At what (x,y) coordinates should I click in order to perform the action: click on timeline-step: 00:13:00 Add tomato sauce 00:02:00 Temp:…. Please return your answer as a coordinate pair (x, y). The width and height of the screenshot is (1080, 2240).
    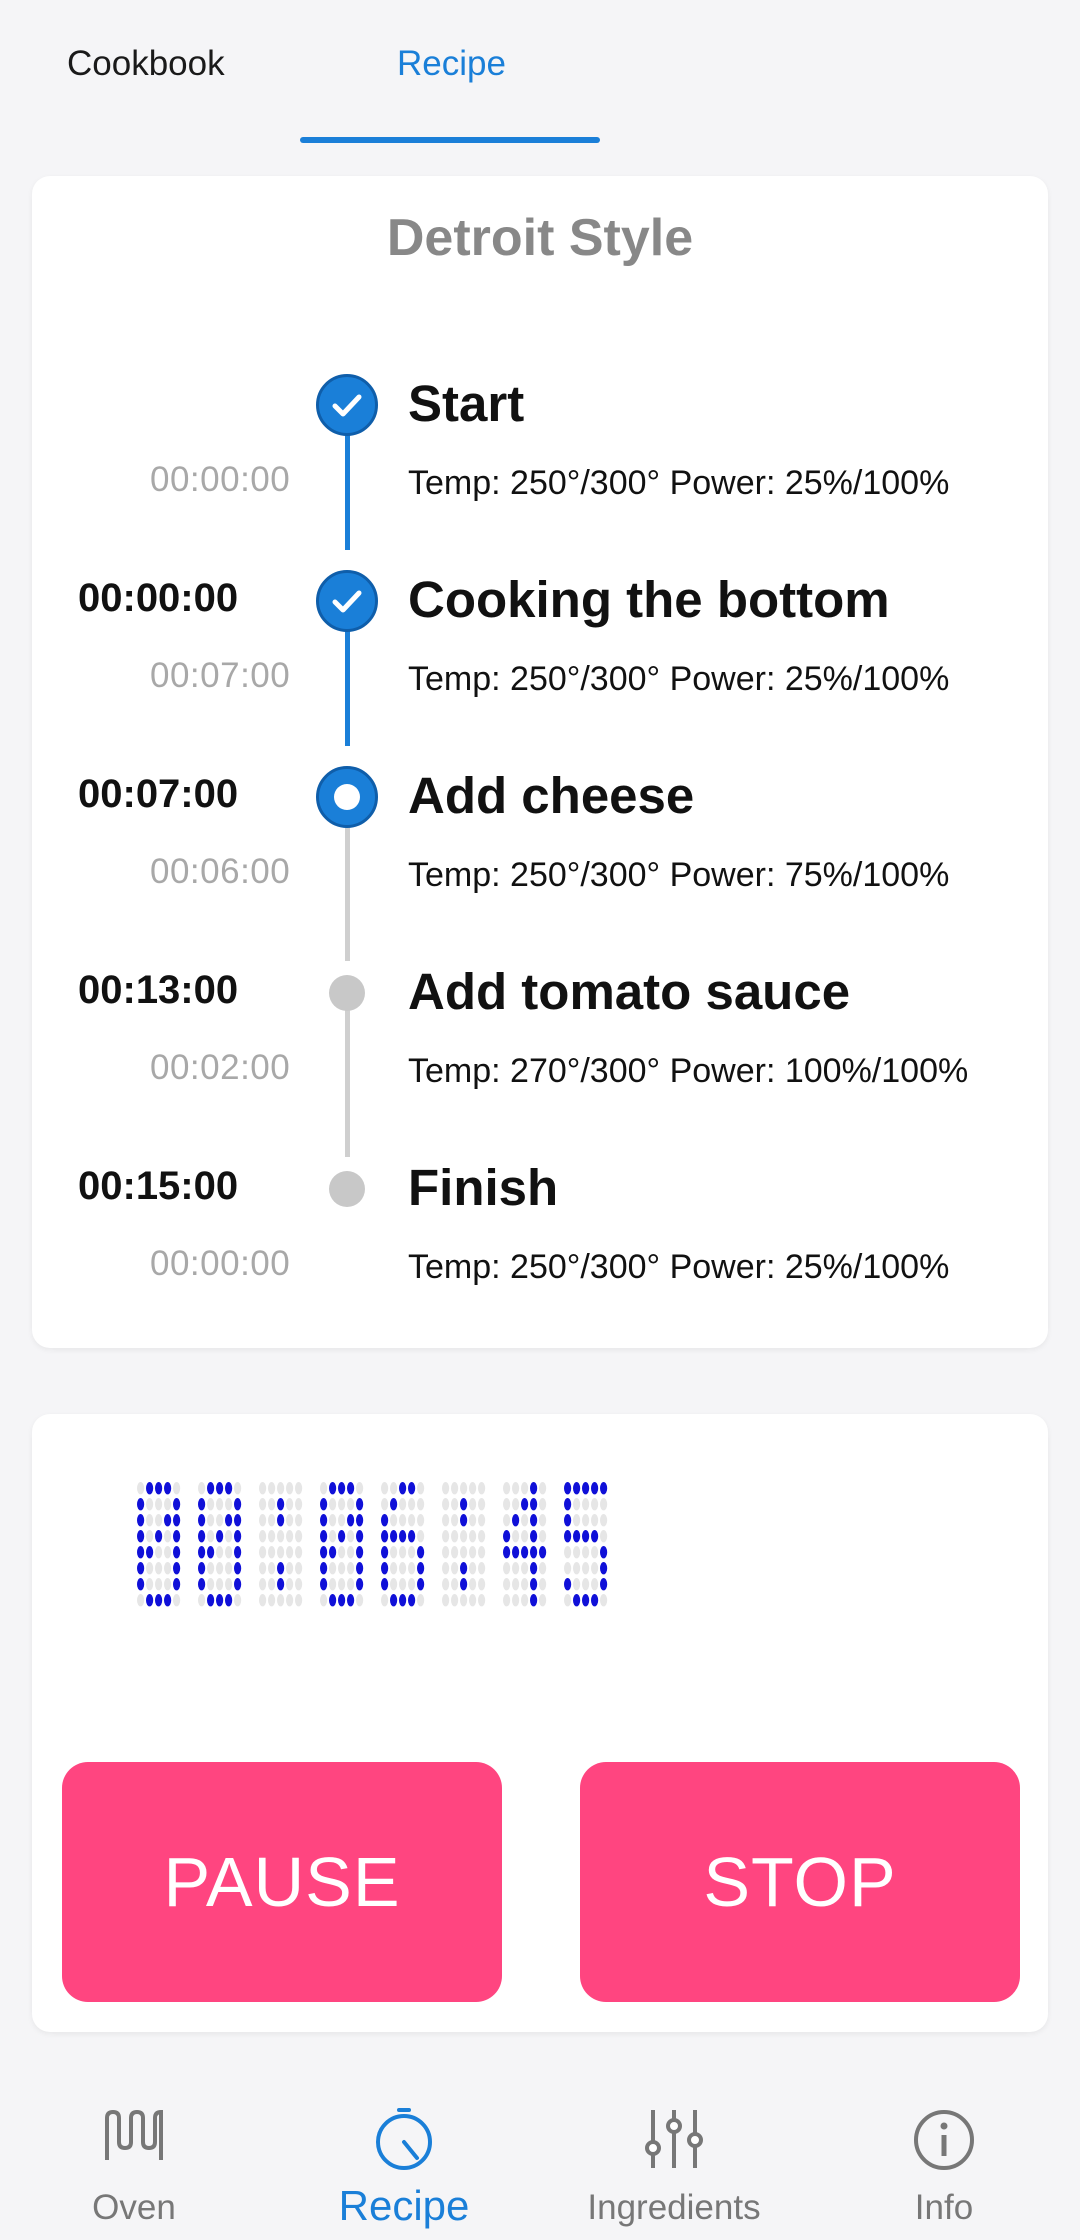
    Looking at the image, I should click on (540, 1060).